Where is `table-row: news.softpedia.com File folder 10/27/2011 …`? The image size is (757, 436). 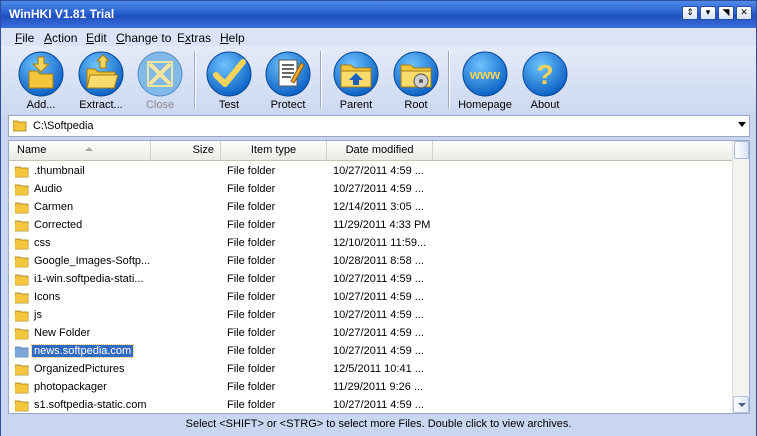
table-row: news.softpedia.com File folder 10/27/2011 … is located at coordinates (371, 352).